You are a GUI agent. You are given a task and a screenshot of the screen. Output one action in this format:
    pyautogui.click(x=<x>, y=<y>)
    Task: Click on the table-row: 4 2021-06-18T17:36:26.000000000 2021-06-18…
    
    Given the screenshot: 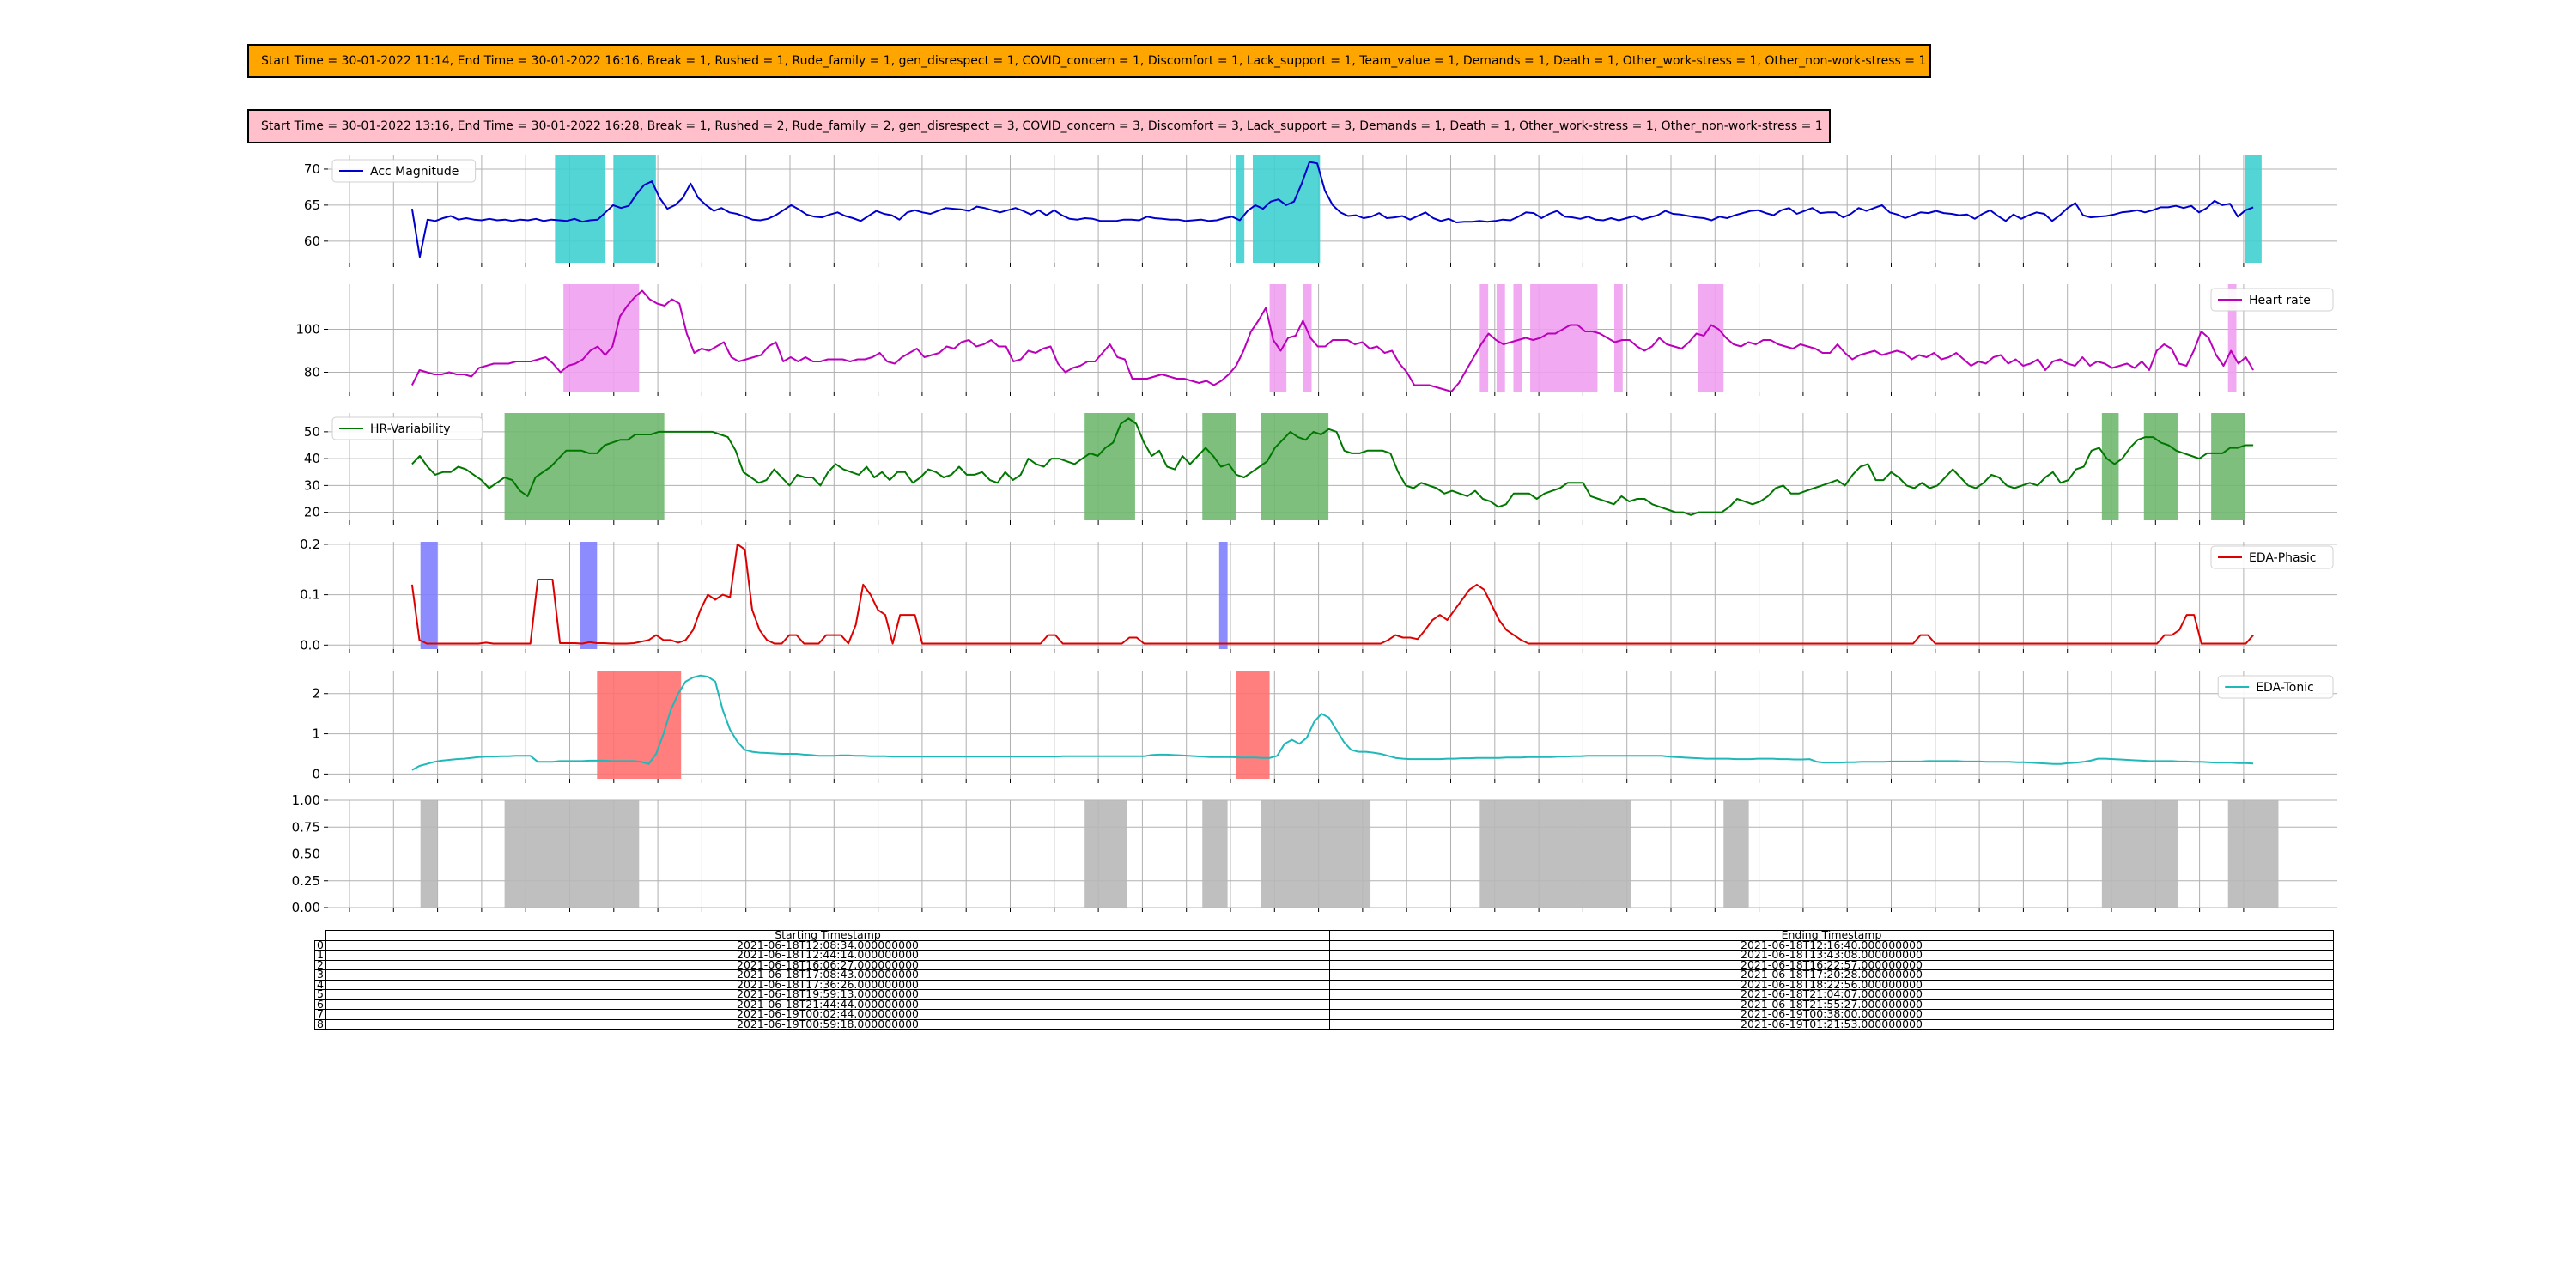 What is the action you would take?
    pyautogui.click(x=1324, y=984)
    